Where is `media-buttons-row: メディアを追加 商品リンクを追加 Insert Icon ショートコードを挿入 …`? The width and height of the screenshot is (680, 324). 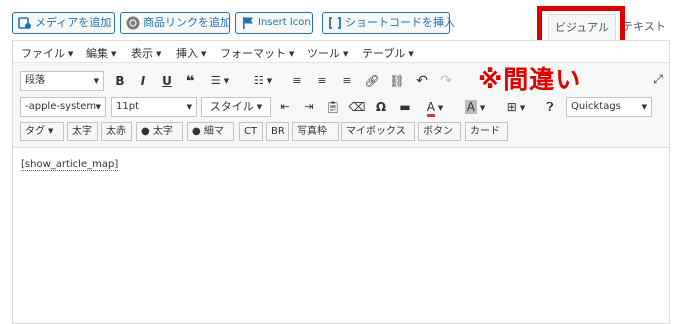
media-buttons-row: メディアを追加 商品リンクを追加 Insert Icon ショートコードを挿入 … is located at coordinates (340, 22).